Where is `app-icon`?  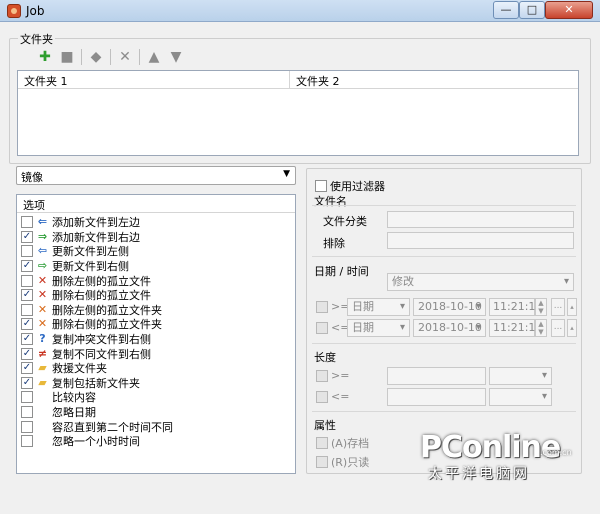 app-icon is located at coordinates (14, 11).